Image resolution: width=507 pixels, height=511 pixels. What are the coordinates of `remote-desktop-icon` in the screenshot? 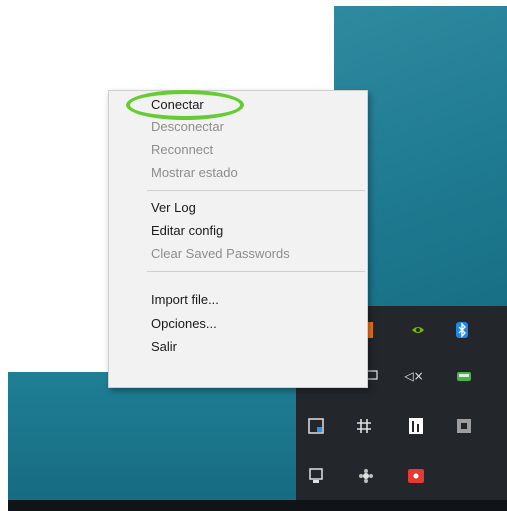 It's located at (316, 426).